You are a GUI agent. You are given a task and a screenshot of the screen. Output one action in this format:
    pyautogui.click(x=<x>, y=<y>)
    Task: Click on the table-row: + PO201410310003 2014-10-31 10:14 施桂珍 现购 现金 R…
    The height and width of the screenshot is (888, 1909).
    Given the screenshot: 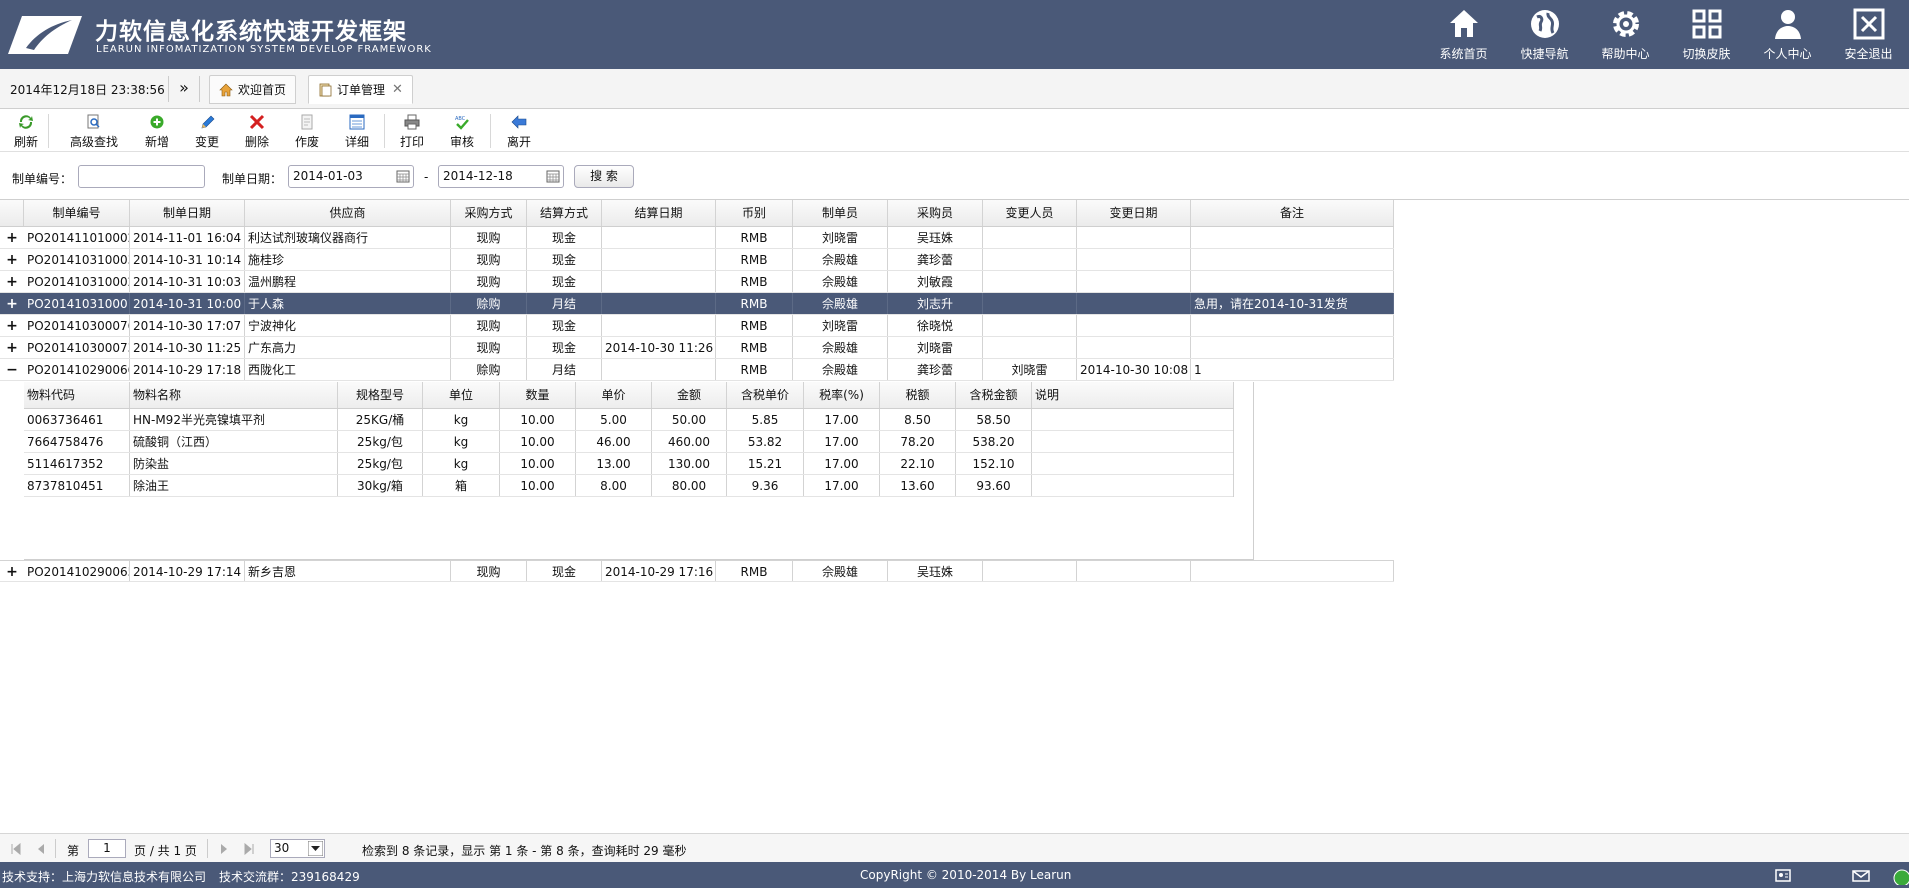 What is the action you would take?
    pyautogui.click(x=697, y=260)
    